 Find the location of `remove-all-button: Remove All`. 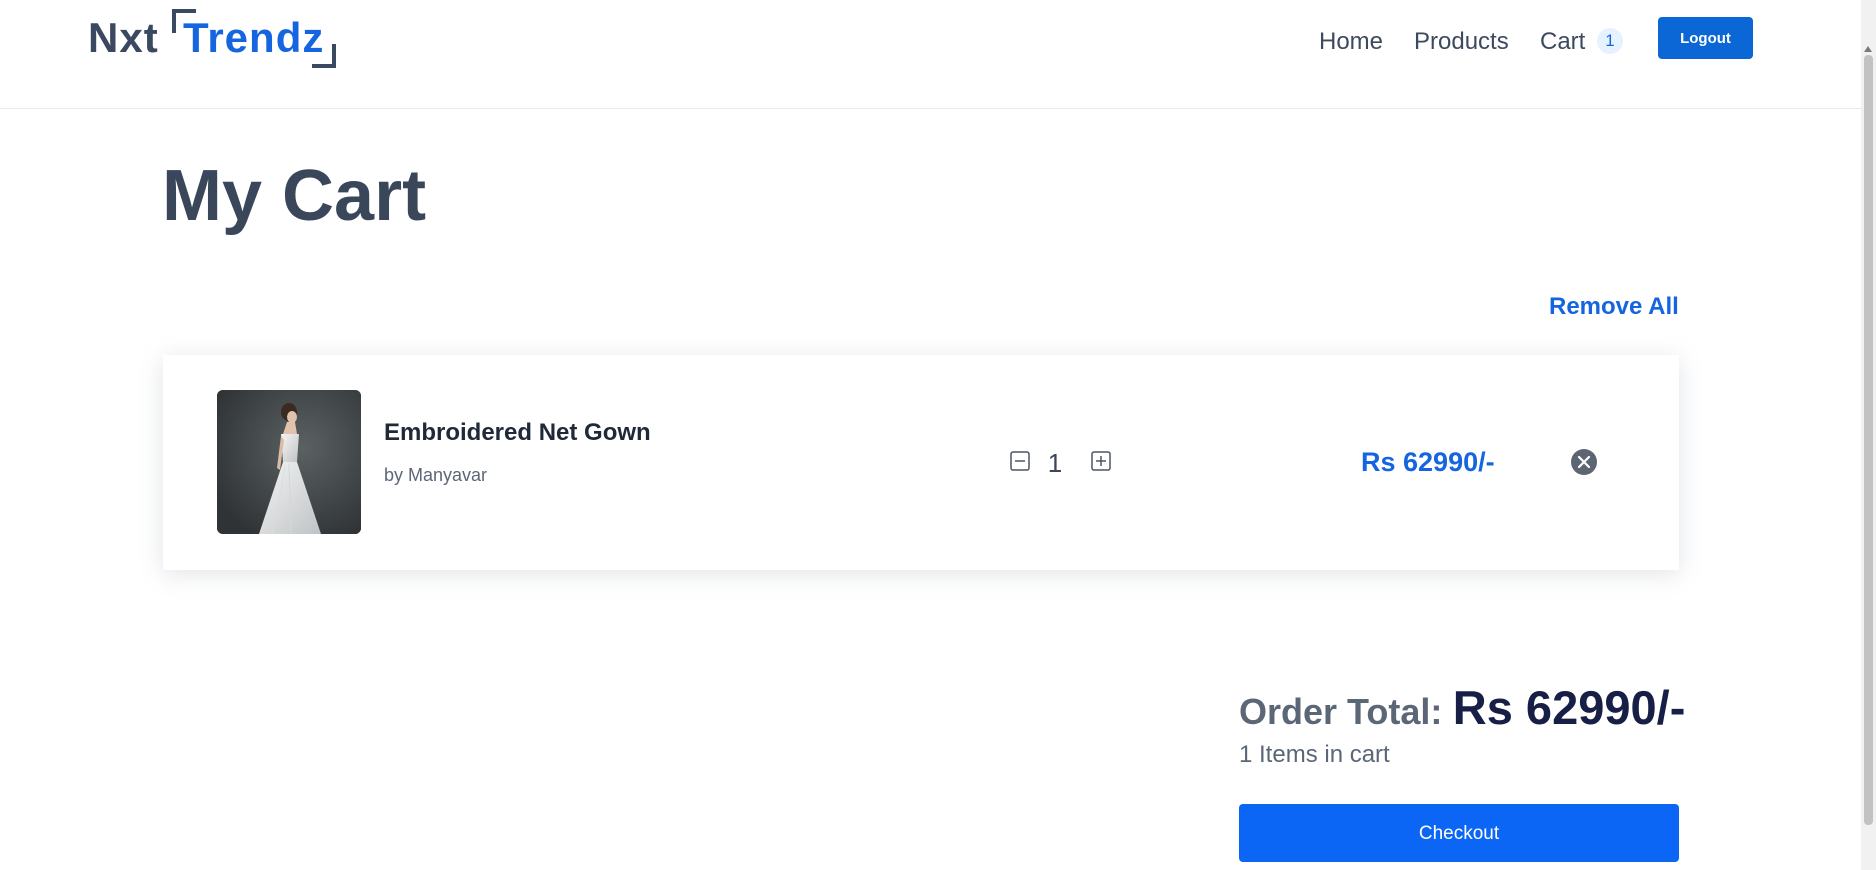

remove-all-button: Remove All is located at coordinates (1614, 307).